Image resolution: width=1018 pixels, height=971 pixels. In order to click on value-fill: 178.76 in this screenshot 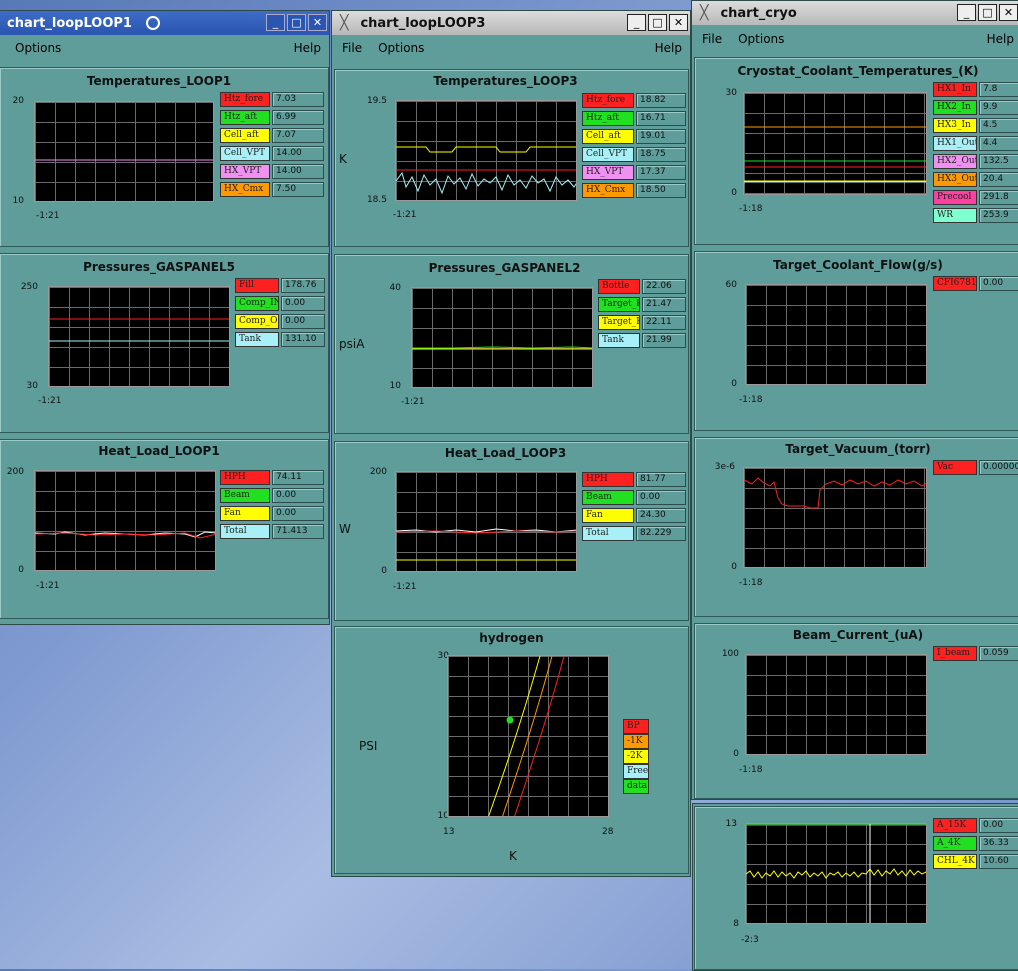, I will do `click(303, 285)`.